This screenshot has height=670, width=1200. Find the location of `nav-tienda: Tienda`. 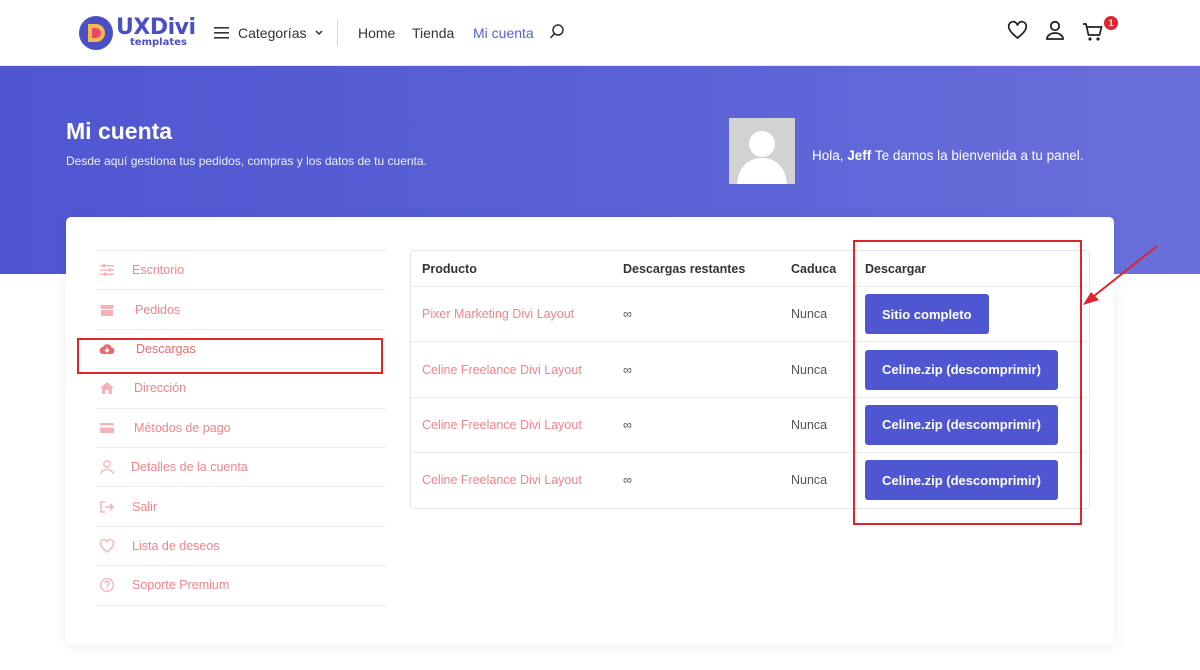

nav-tienda: Tienda is located at coordinates (433, 33).